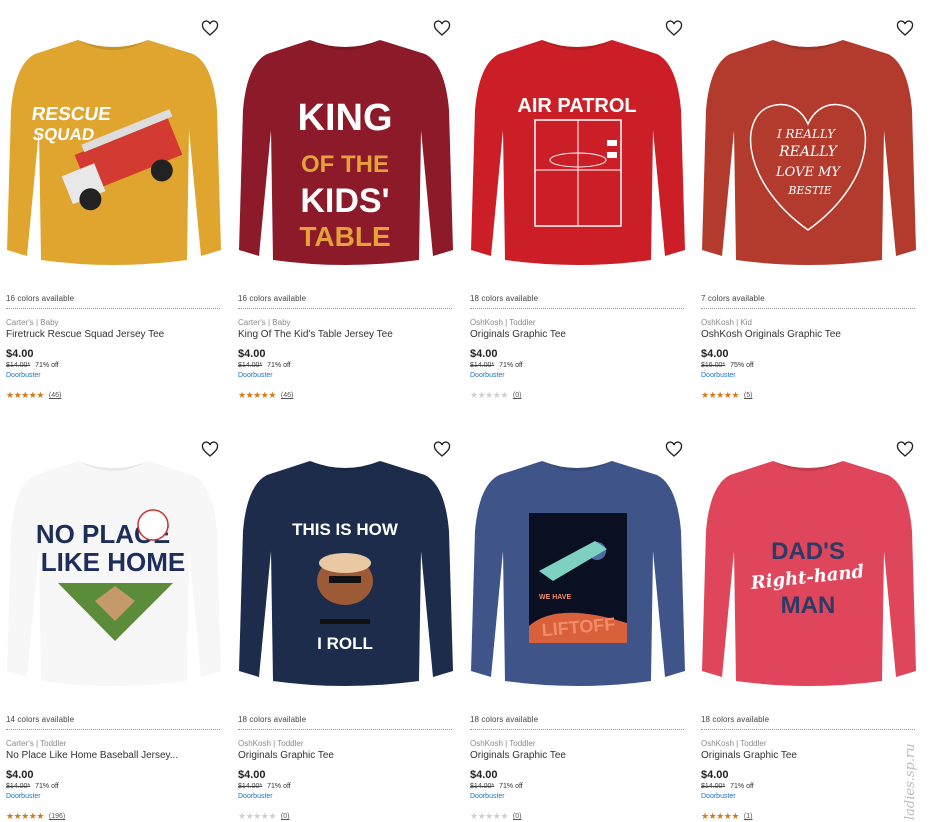  Describe the element at coordinates (808, 572) in the screenshot. I see `shirt-image: DAD'S Right-hand MAN` at that location.